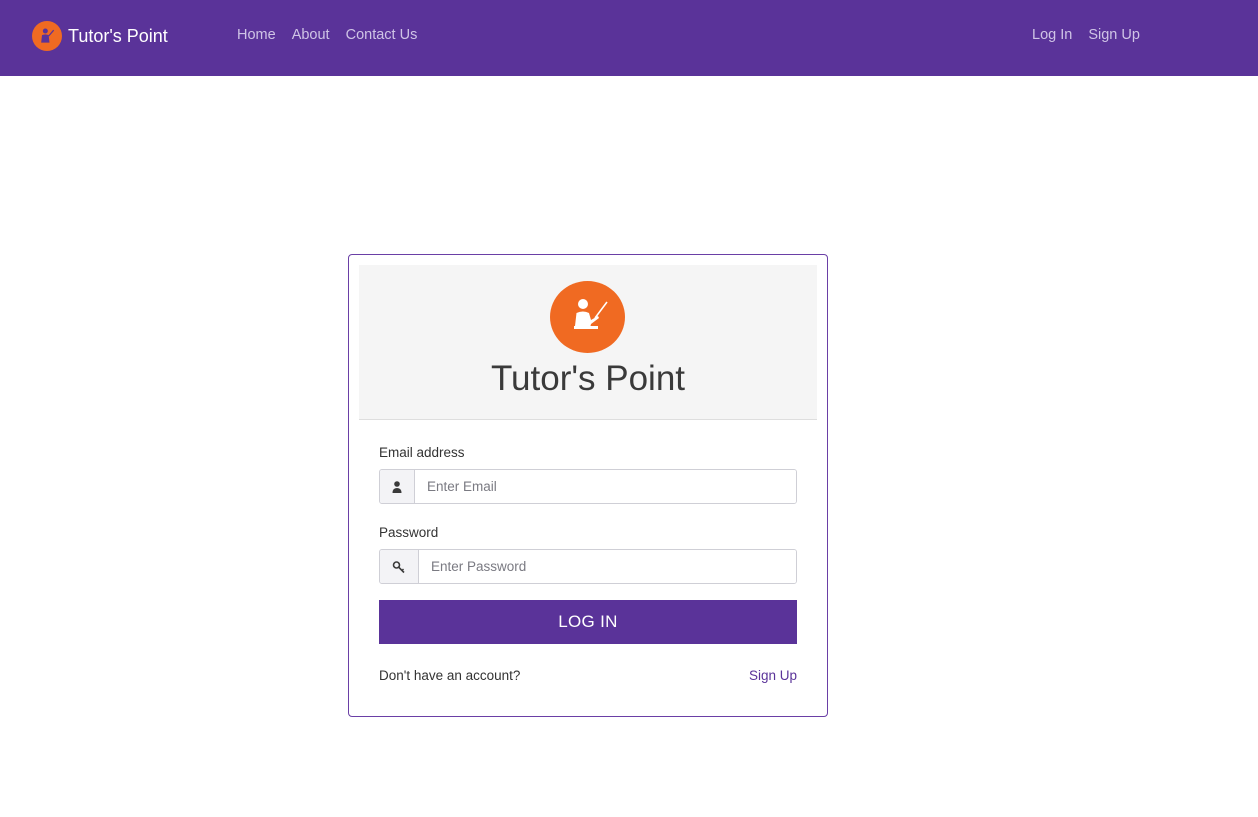 This screenshot has width=1258, height=817. Describe the element at coordinates (397, 486) in the screenshot. I see `user-icon` at that location.